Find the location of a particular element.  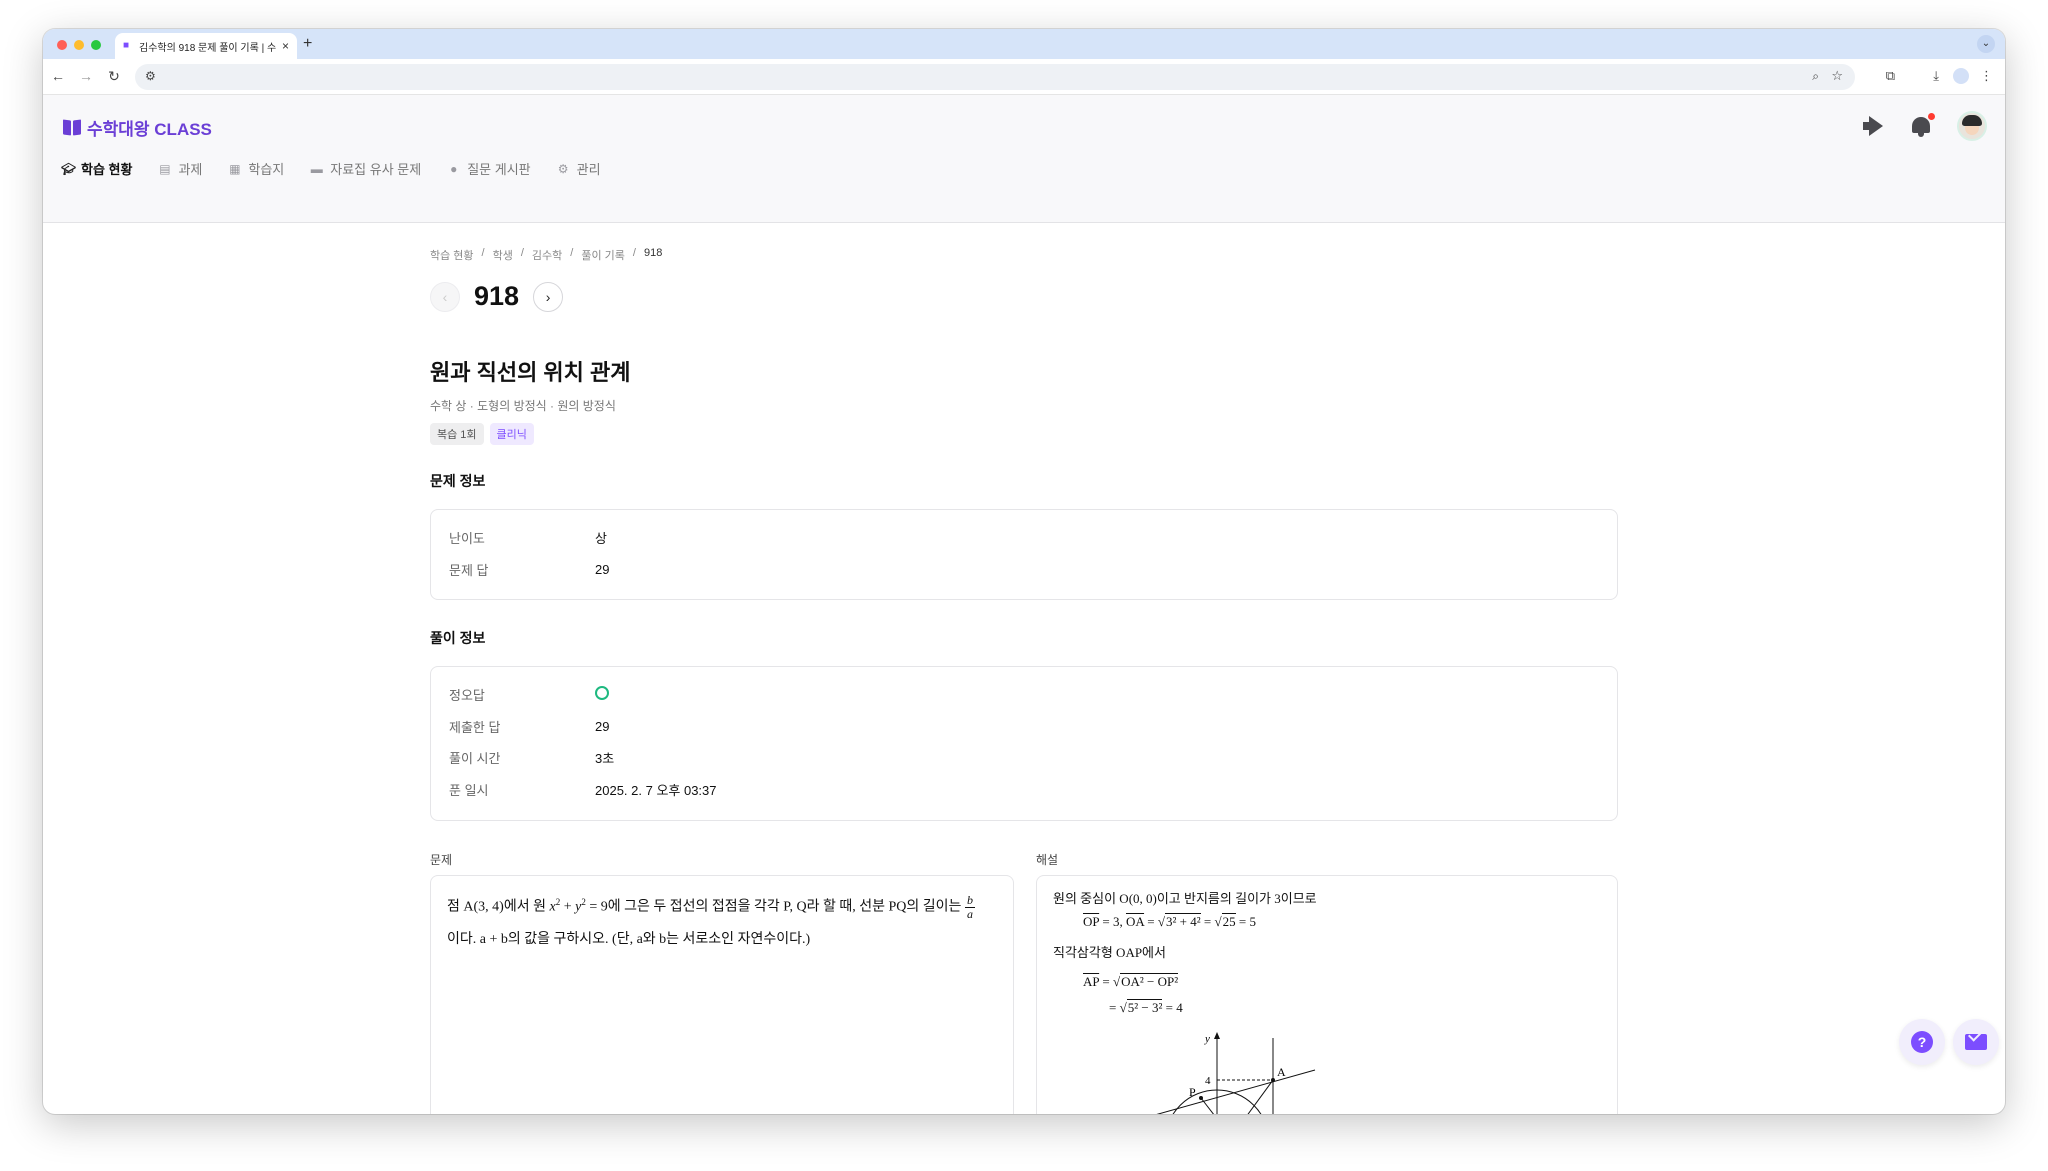

notification-badge is located at coordinates (1931, 116).